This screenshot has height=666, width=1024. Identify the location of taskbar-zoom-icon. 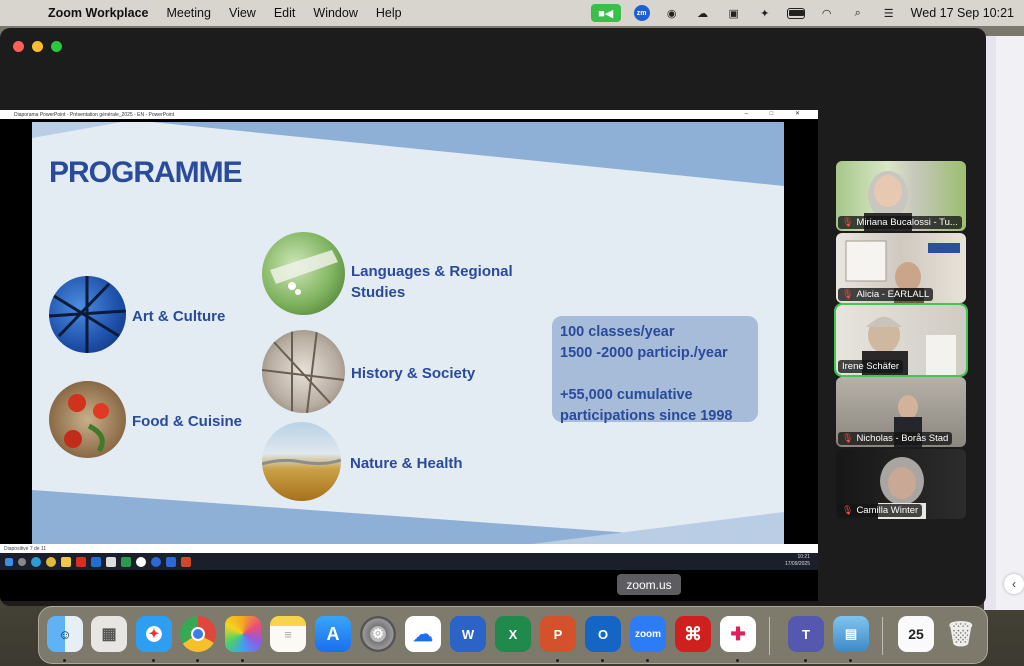
(171, 561).